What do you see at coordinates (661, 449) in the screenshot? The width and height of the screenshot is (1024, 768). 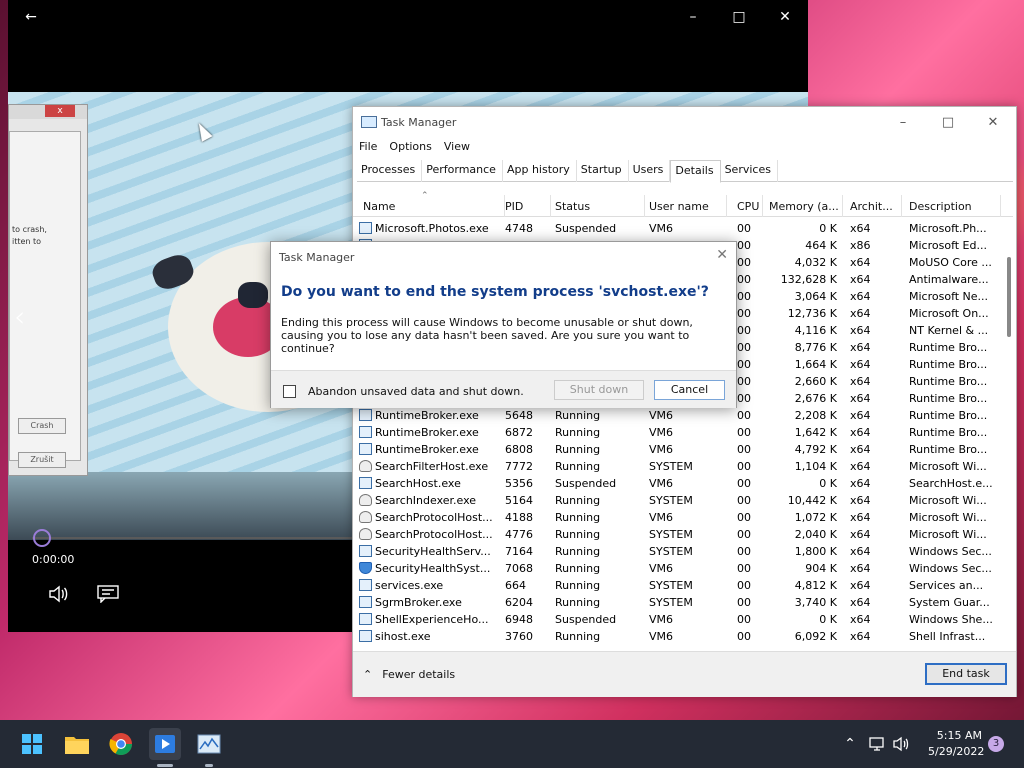 I see `cell-user: VM6` at bounding box center [661, 449].